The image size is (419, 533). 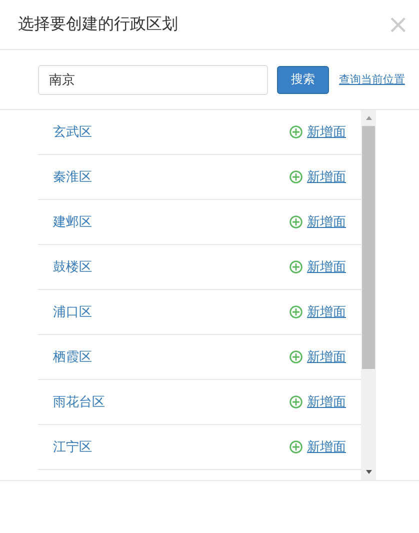 I want to click on search-button: 搜索, so click(x=303, y=80).